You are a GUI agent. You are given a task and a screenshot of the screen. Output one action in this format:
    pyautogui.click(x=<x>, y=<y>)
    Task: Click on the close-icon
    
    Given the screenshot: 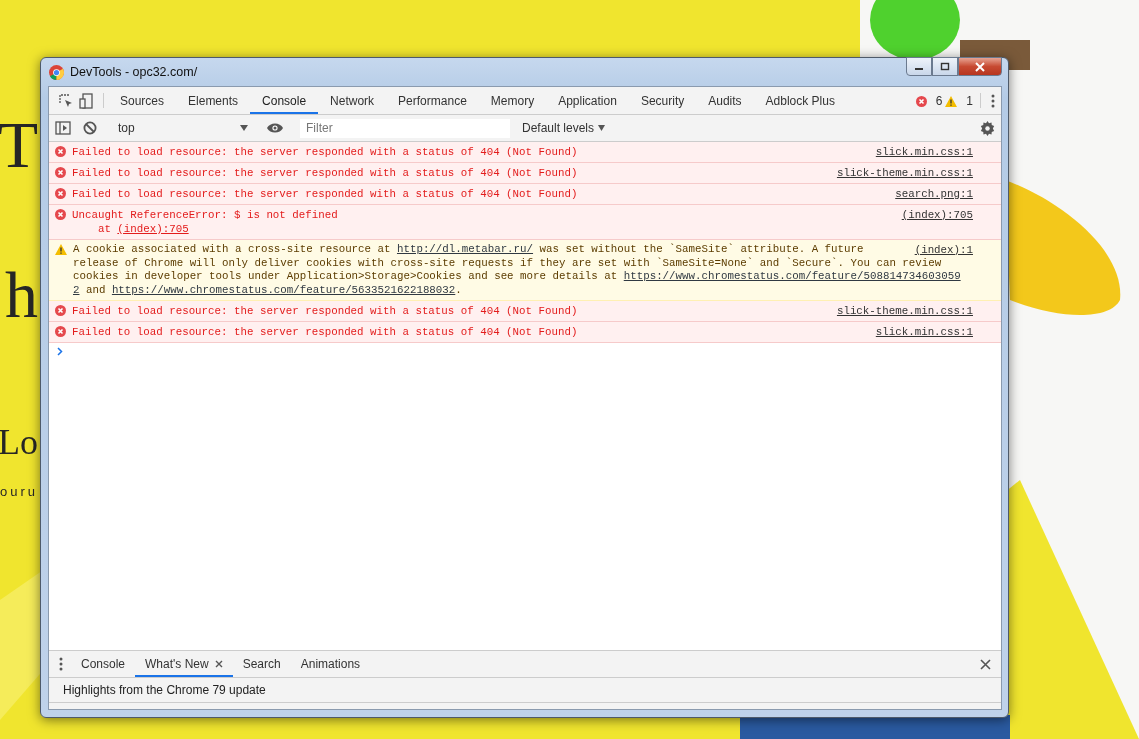 What is the action you would take?
    pyautogui.click(x=980, y=66)
    